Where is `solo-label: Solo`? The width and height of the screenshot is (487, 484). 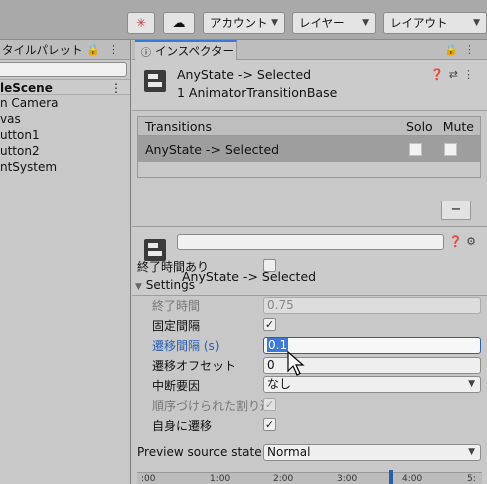 solo-label: Solo is located at coordinates (419, 126).